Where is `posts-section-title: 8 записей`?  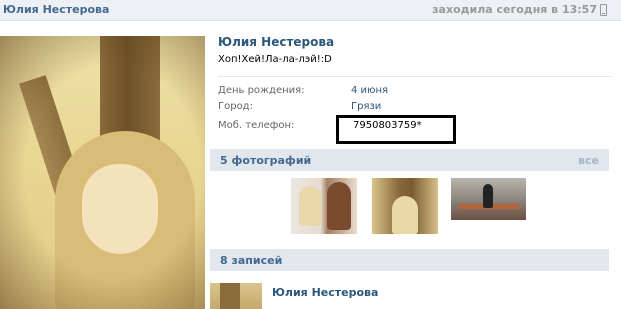
posts-section-title: 8 записей is located at coordinates (251, 260).